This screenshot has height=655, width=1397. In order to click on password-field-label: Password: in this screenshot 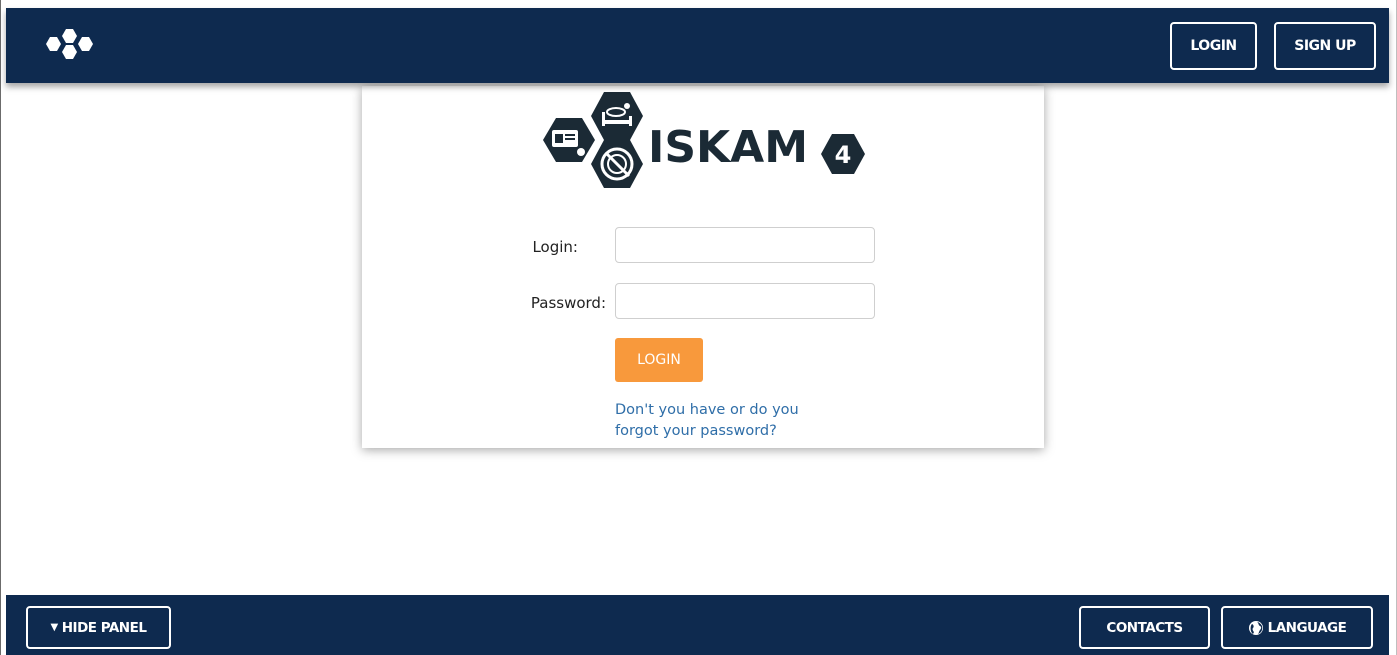, I will do `click(568, 303)`.